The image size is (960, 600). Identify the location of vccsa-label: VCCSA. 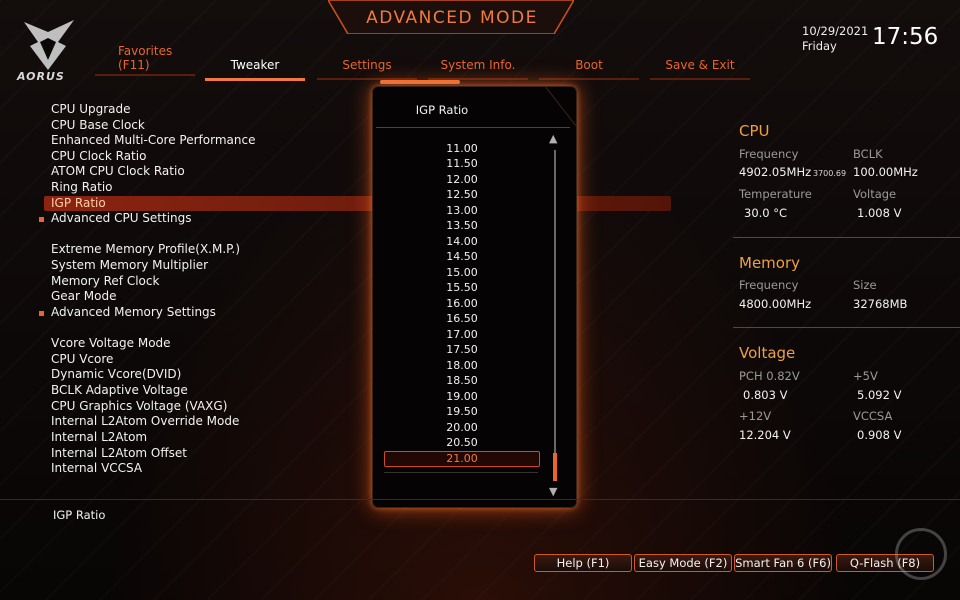
(873, 416).